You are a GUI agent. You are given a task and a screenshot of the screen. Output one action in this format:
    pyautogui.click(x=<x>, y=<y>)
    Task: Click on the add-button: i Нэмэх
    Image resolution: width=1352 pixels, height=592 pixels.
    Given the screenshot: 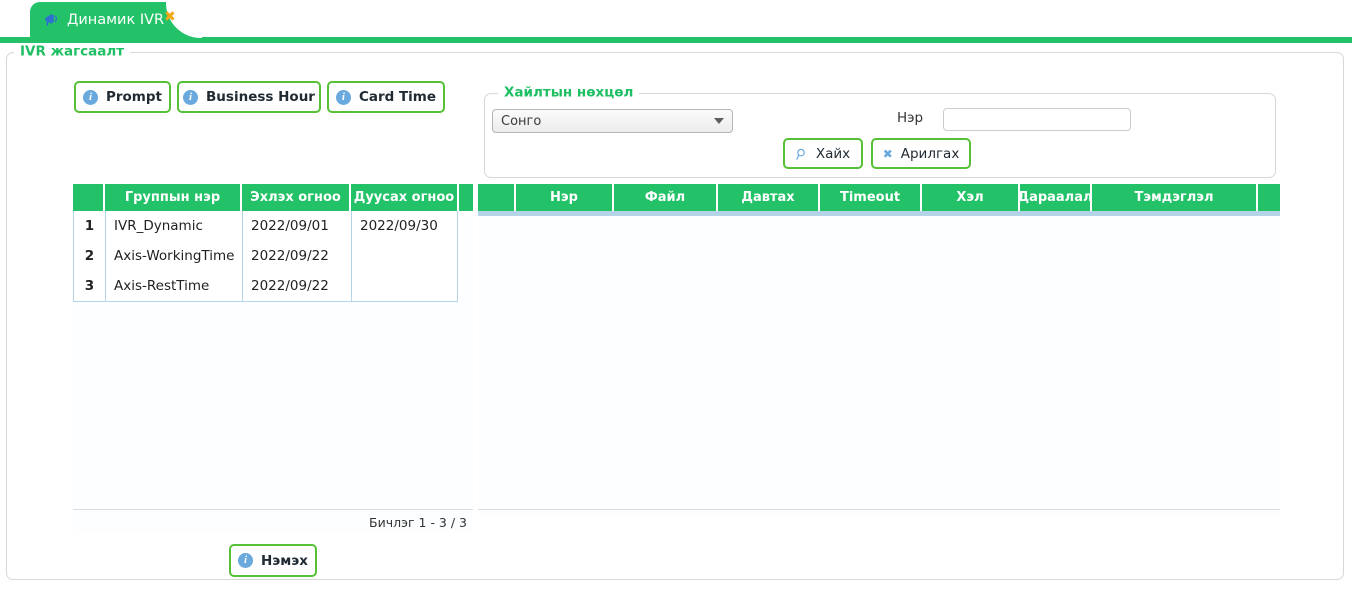 What is the action you would take?
    pyautogui.click(x=273, y=560)
    